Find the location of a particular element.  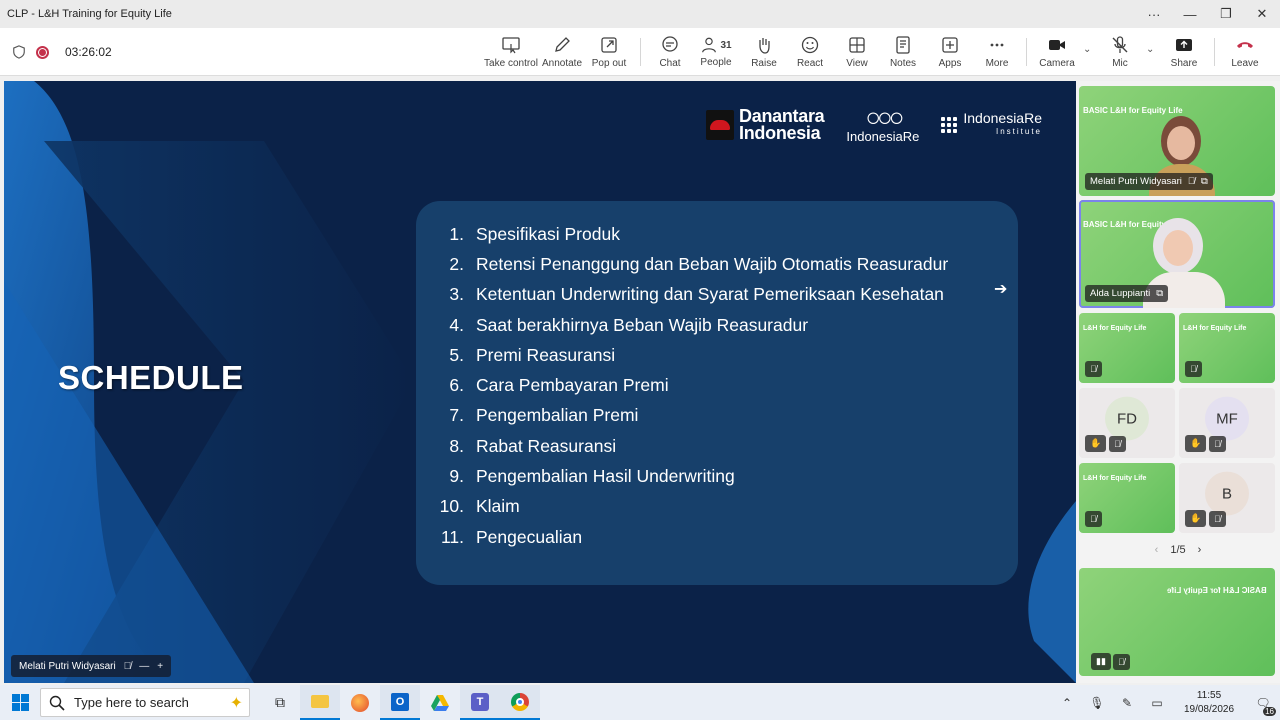

pop-out-button: Pop out is located at coordinates (609, 52).